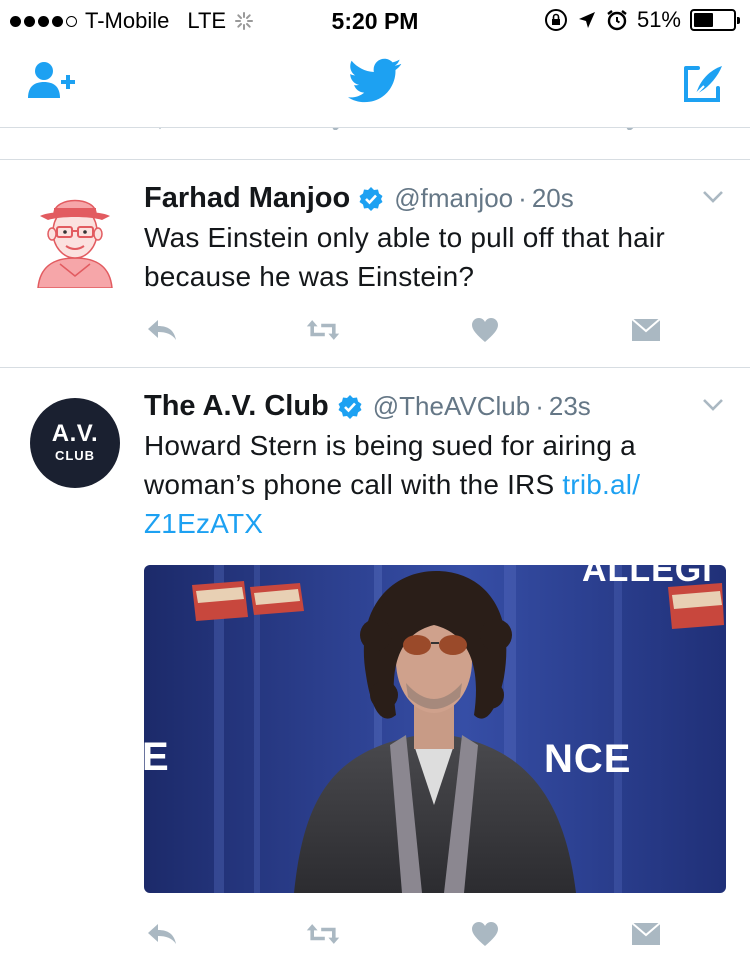  Describe the element at coordinates (658, 19) in the screenshot. I see `battery-percent: 51%` at that location.